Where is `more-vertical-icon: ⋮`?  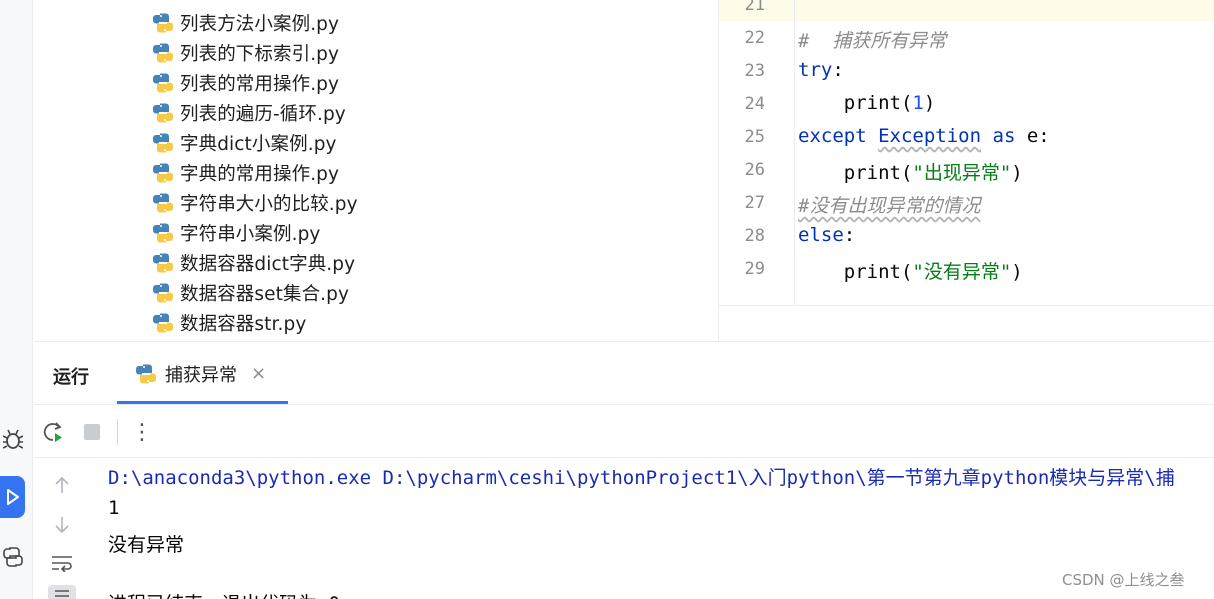
more-vertical-icon: ⋮ is located at coordinates (142, 432).